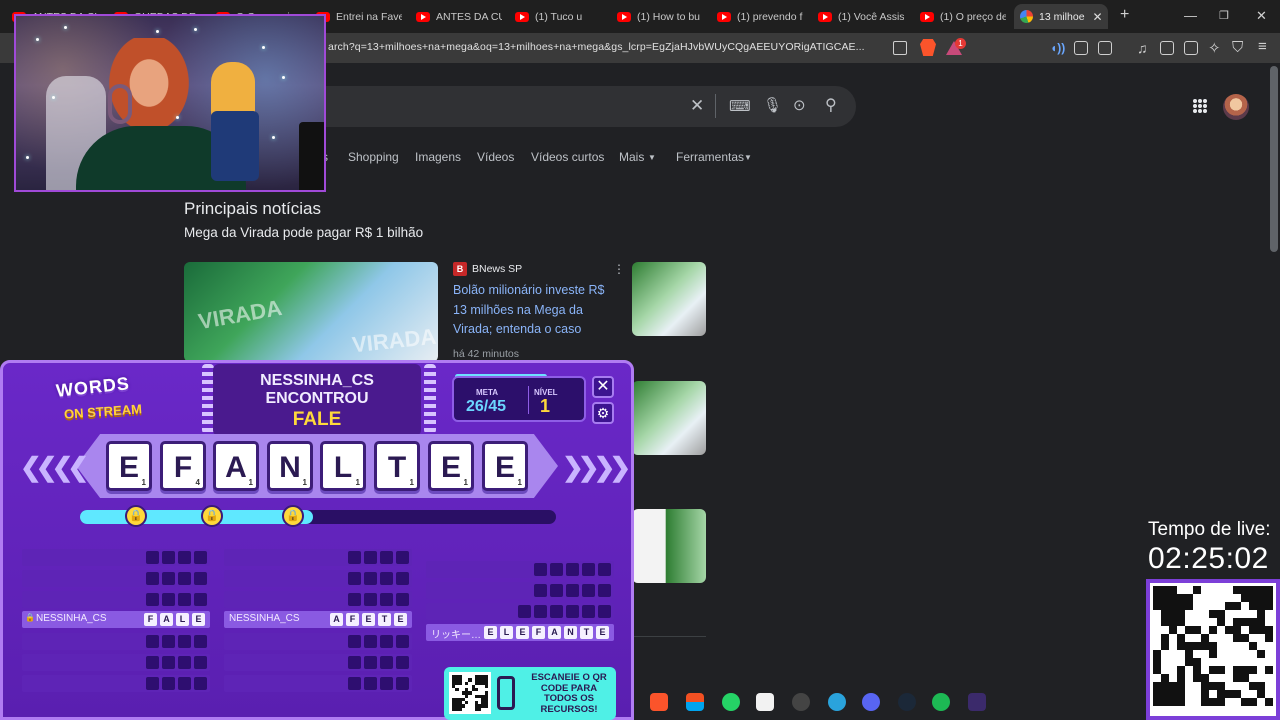  I want to click on app-taskbar-icon, so click(977, 702).